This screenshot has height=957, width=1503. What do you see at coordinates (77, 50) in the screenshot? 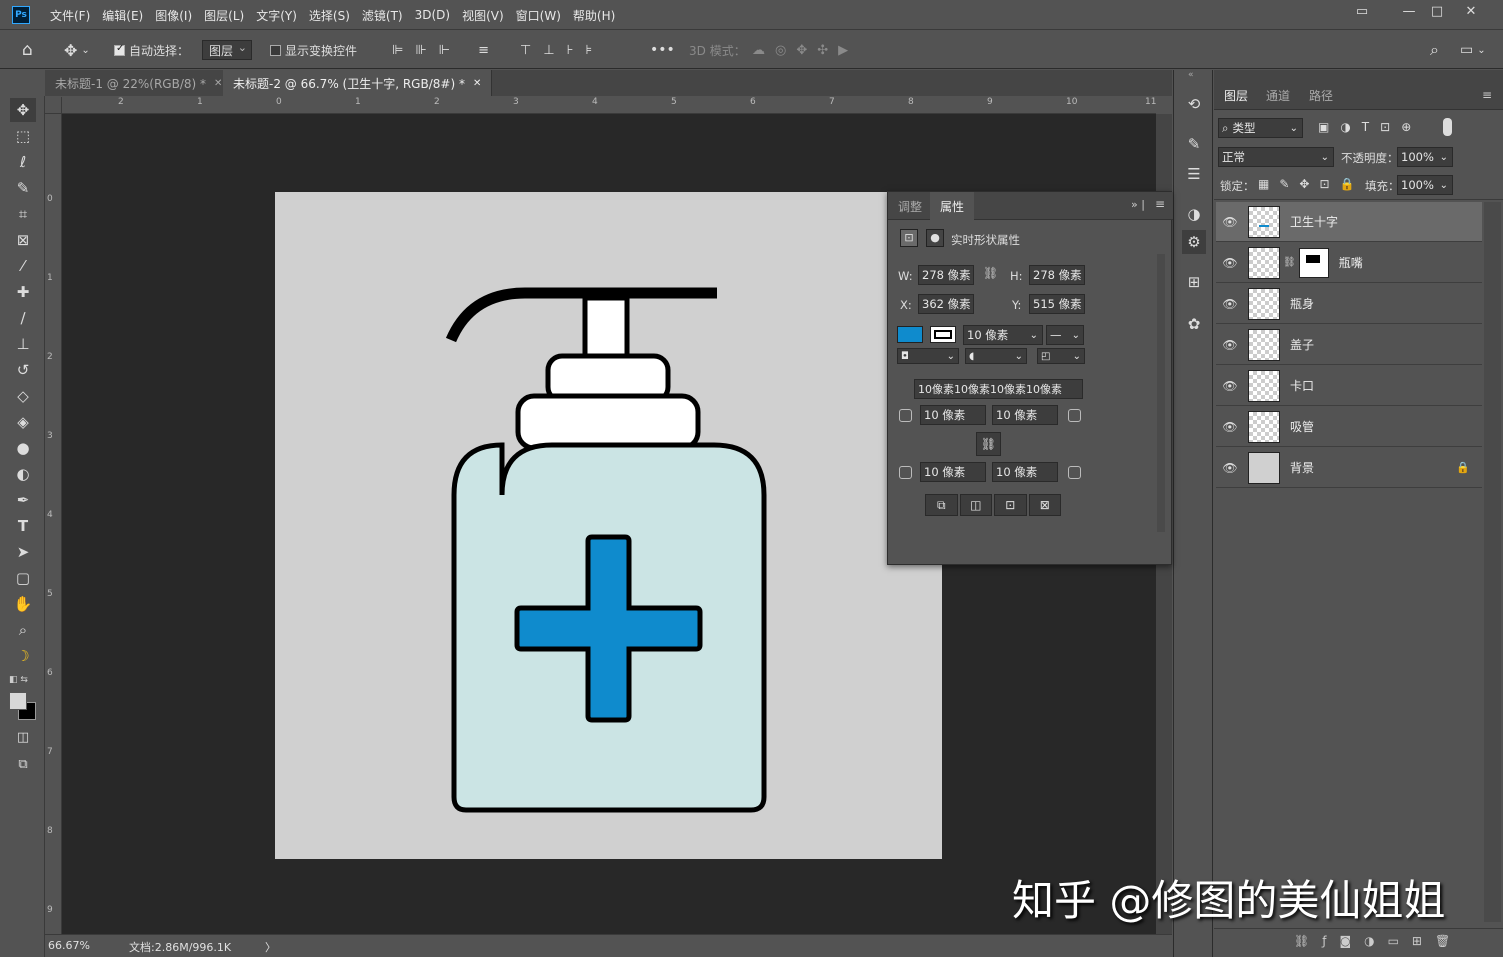
I see `move-tool-preset-icon: ✥ ⌄` at bounding box center [77, 50].